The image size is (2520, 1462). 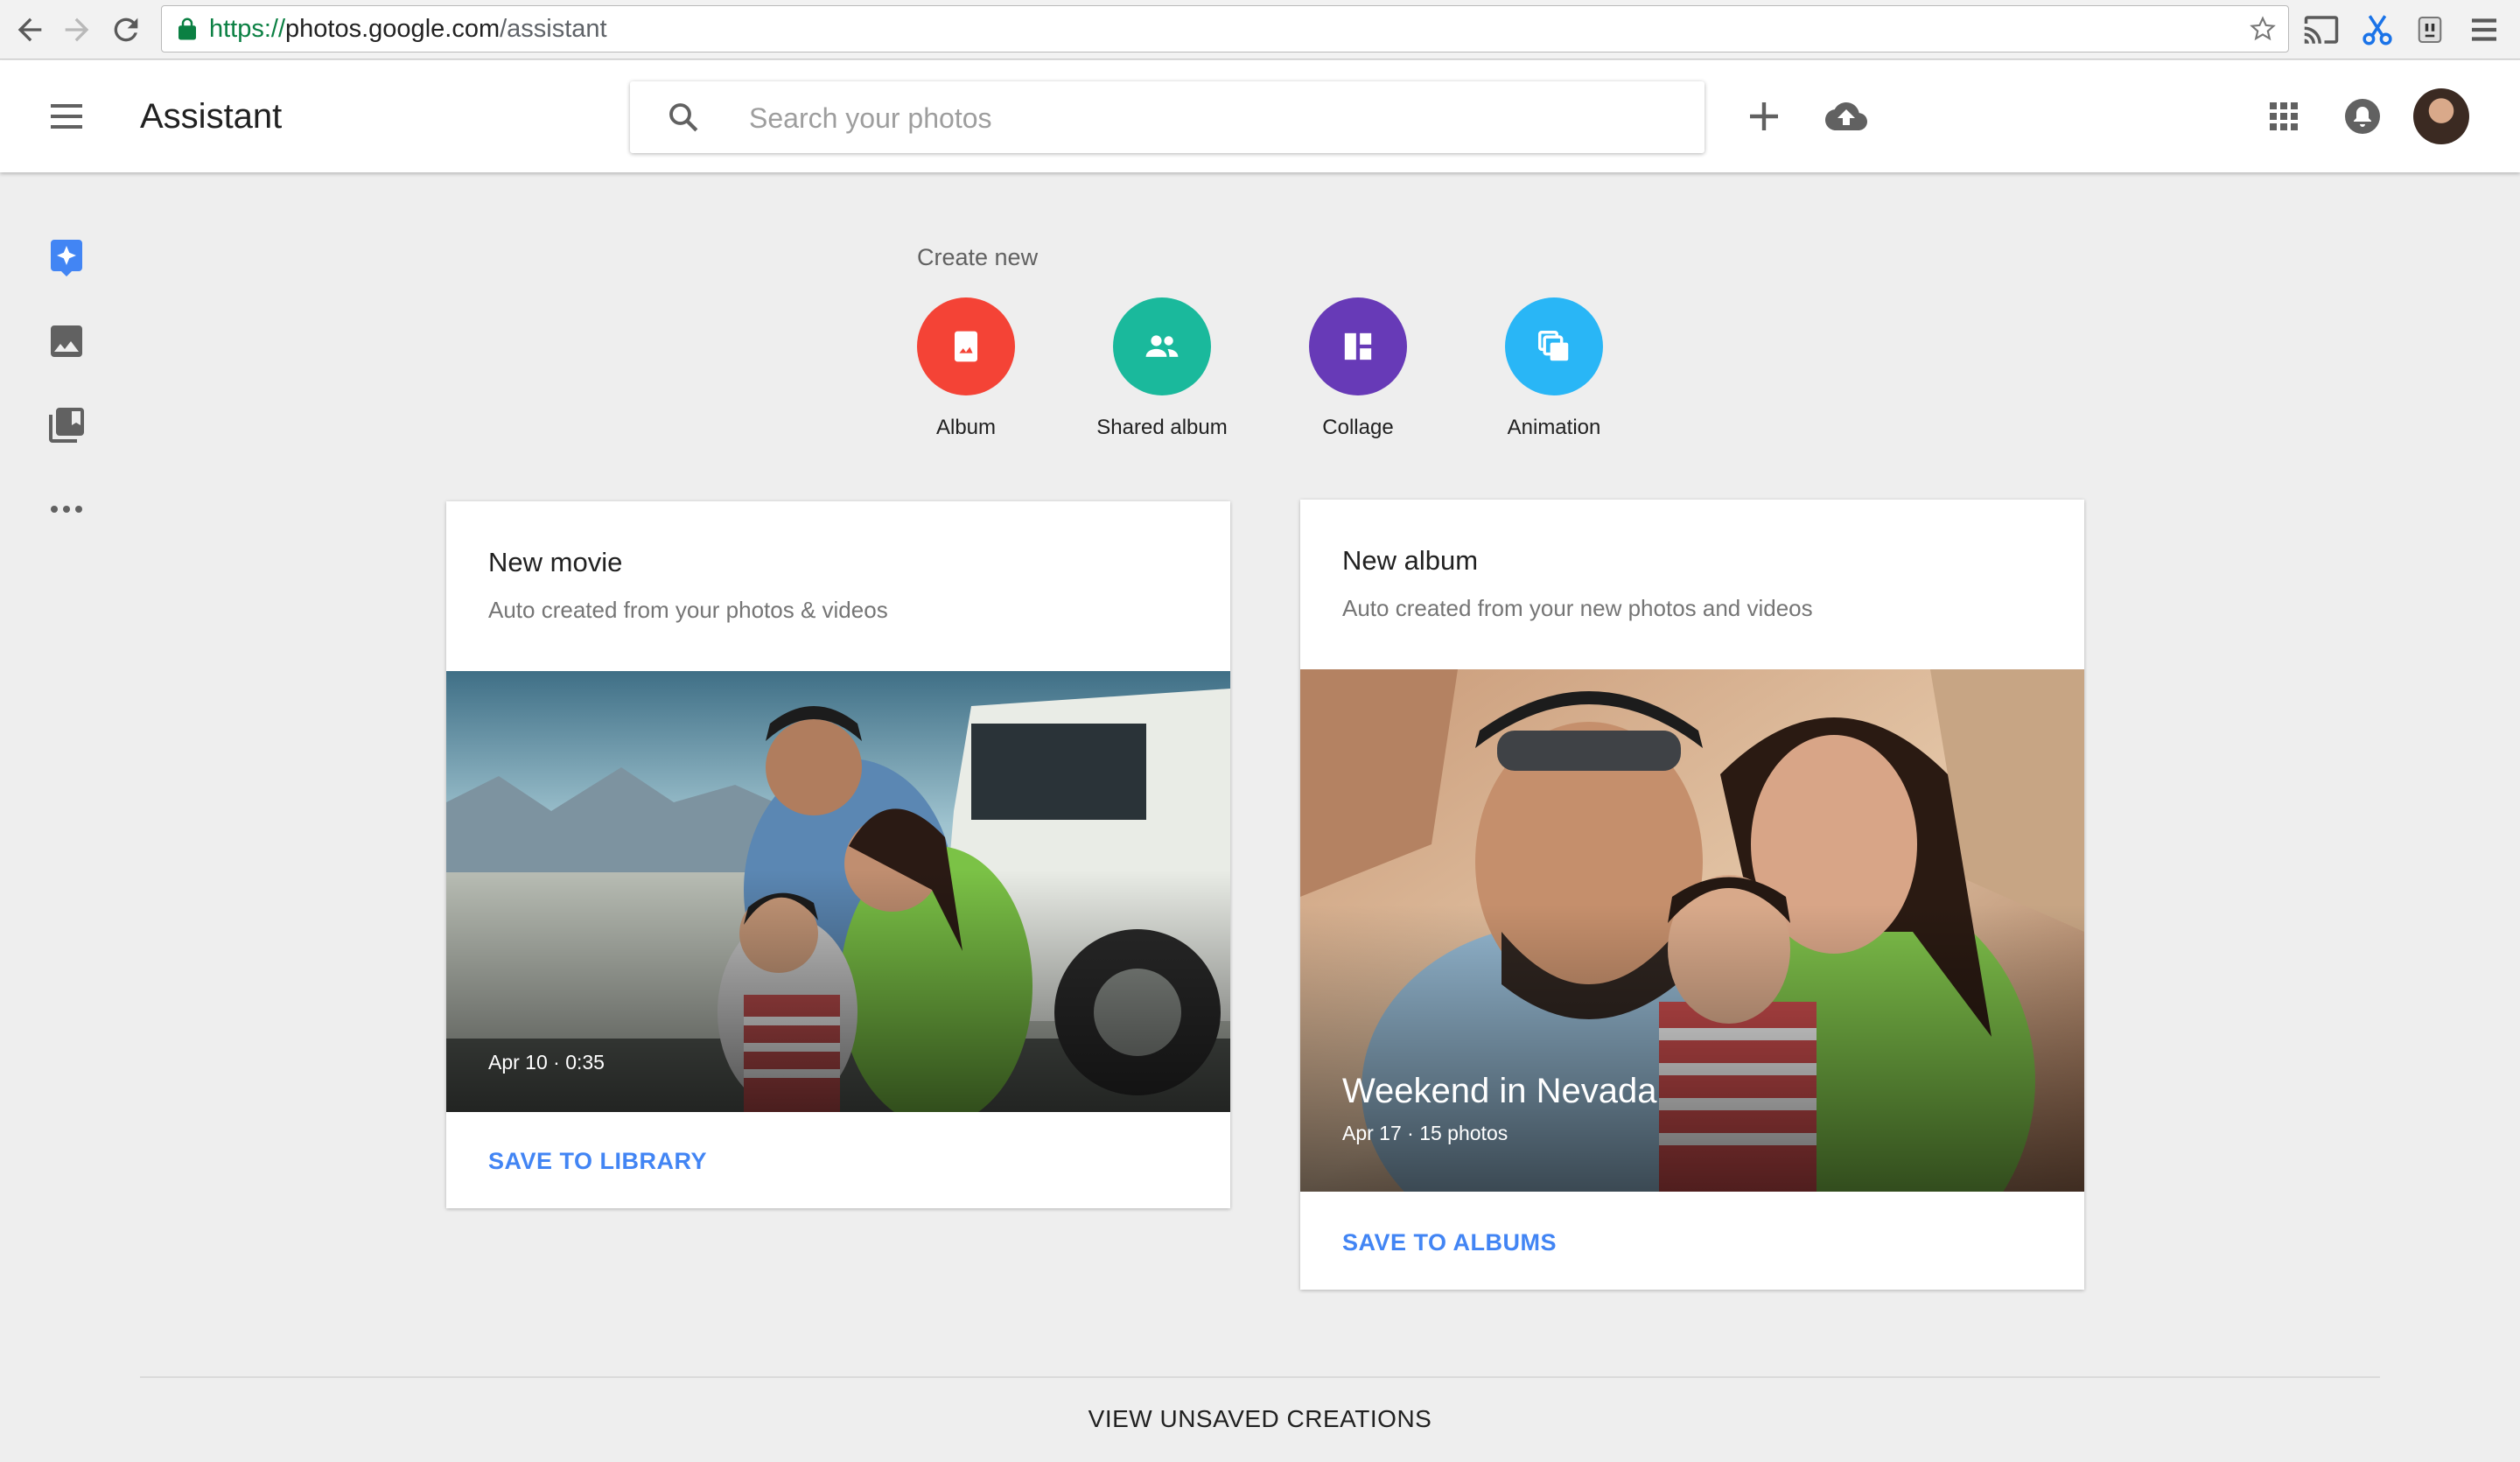 I want to click on create-animation-button: Animation, so click(x=1554, y=369).